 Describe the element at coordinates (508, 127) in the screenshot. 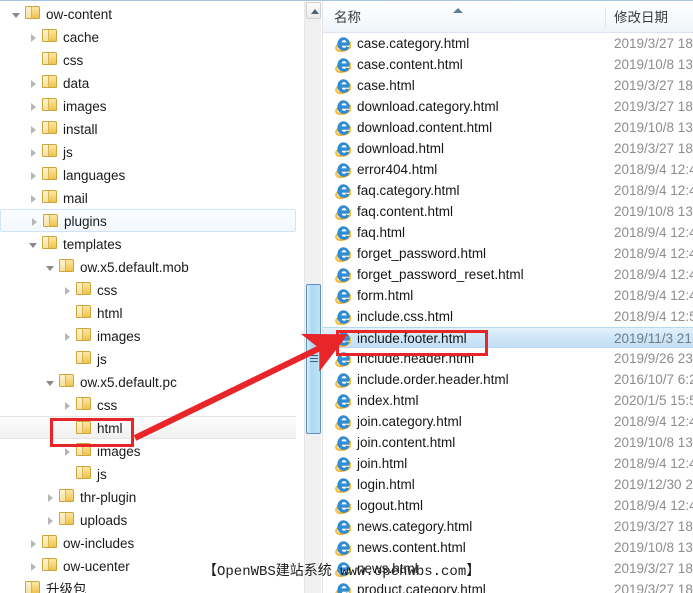

I see `file-row: download.content.html 2019/10/8 13:36` at that location.